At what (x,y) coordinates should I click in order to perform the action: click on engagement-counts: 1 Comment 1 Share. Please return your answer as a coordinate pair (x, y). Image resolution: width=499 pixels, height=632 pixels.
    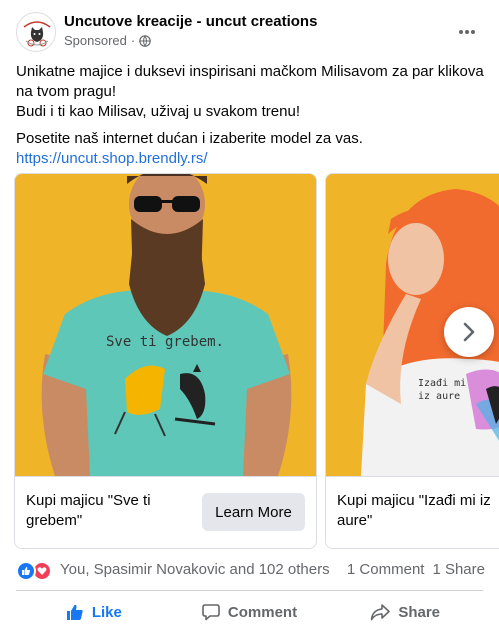
    Looking at the image, I should click on (416, 569).